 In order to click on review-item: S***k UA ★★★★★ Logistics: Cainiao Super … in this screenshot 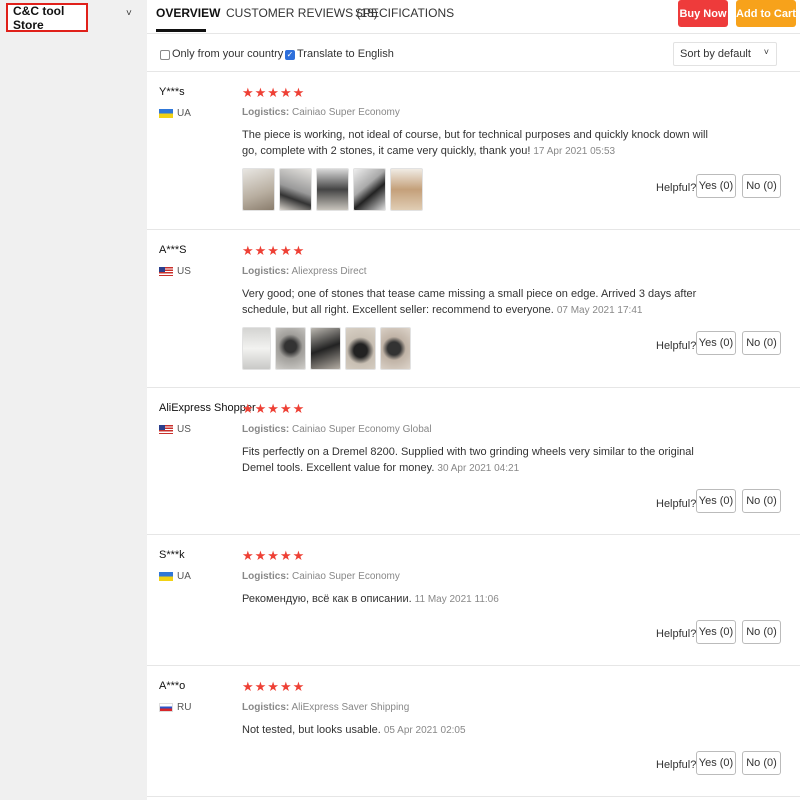, I will do `click(473, 600)`.